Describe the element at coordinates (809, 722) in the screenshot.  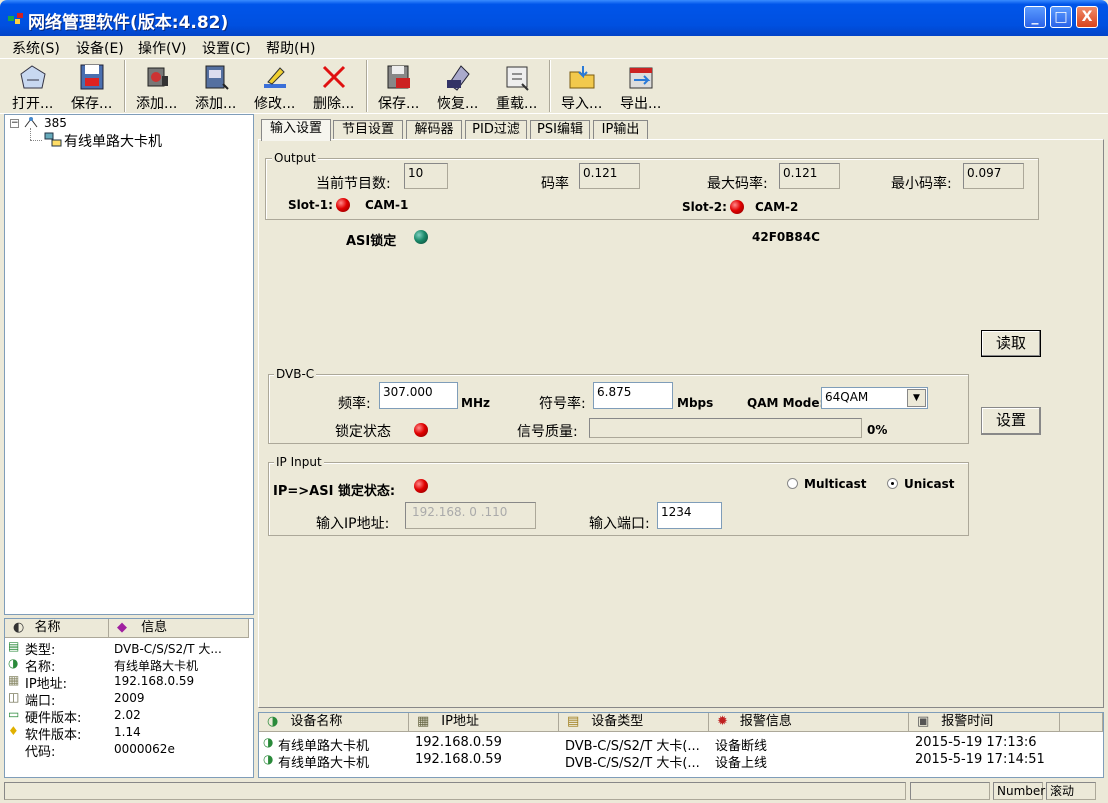
I see `alarm-column-header: ✹ 报警信息` at that location.